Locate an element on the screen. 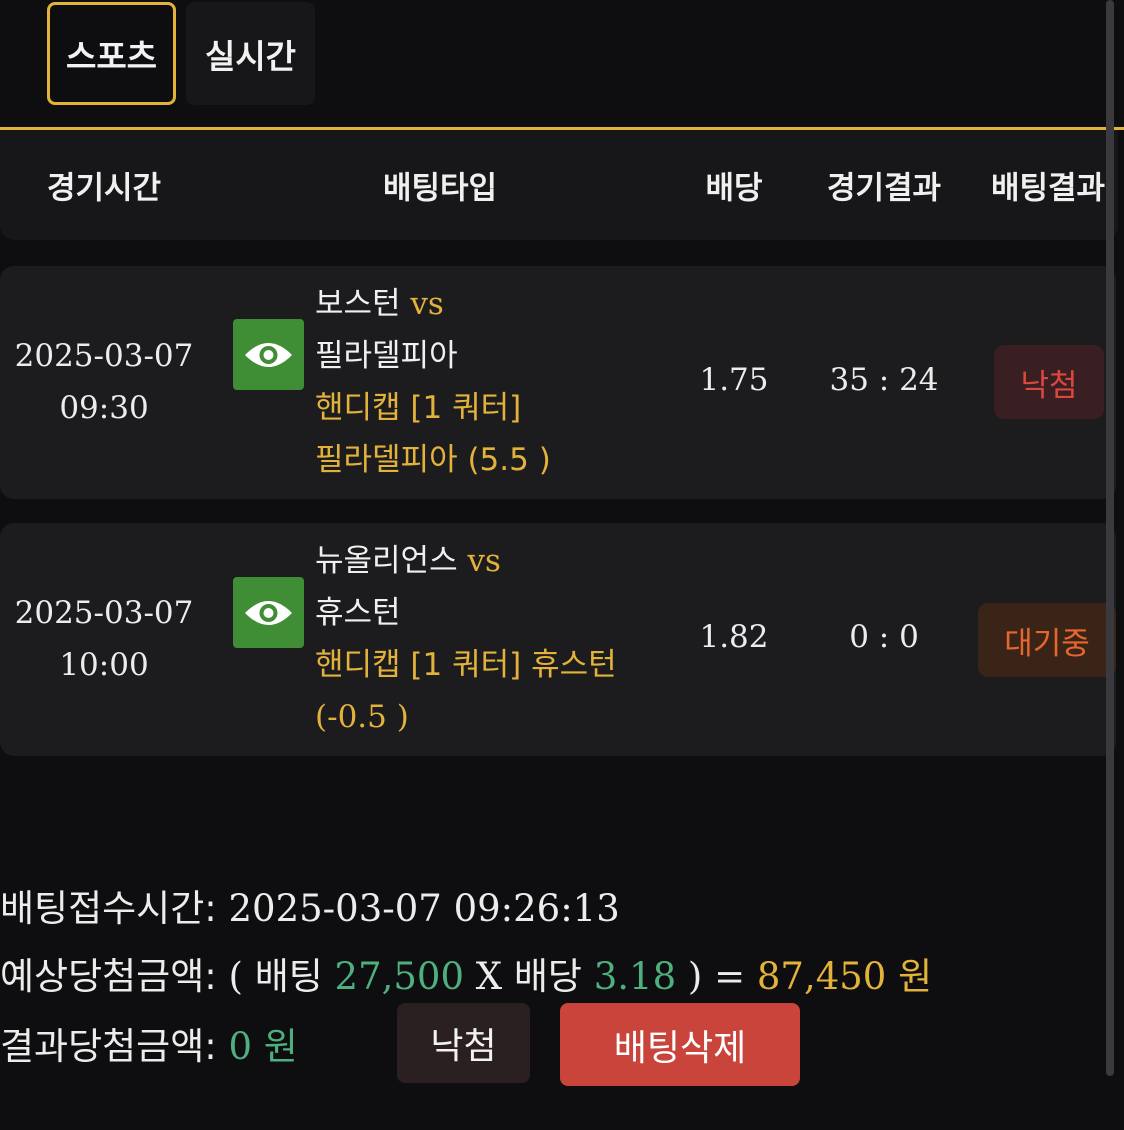 The image size is (1124, 1130). status-badge: 낙첨 is located at coordinates (1049, 382).